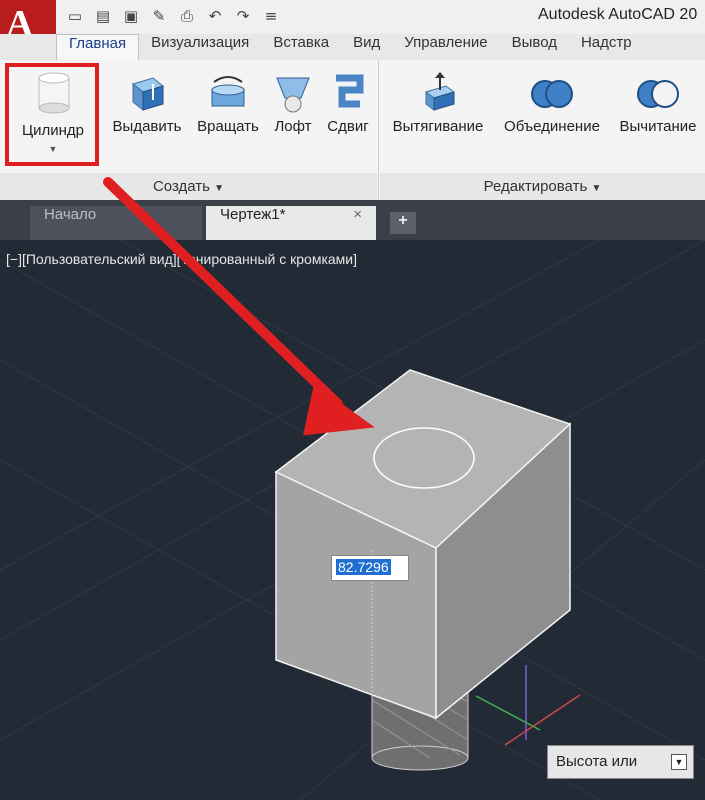  What do you see at coordinates (445, 47) in the screenshot?
I see `tab-manage: Управление` at bounding box center [445, 47].